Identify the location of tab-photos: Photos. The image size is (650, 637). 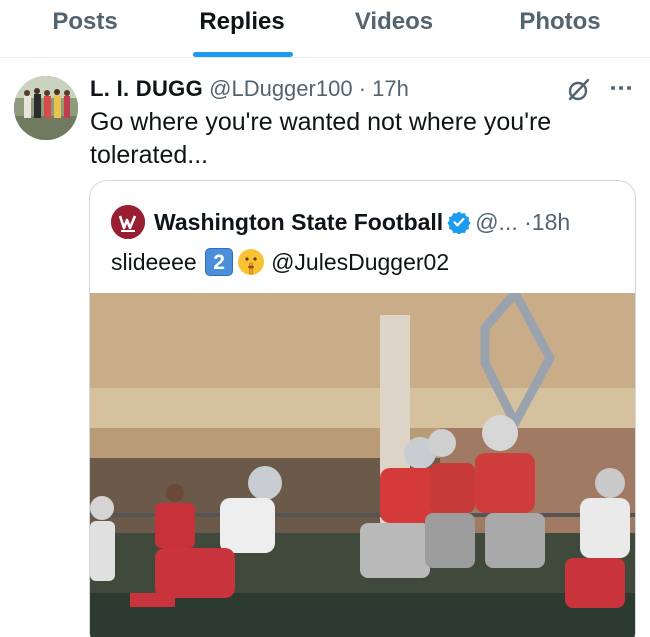
(560, 24).